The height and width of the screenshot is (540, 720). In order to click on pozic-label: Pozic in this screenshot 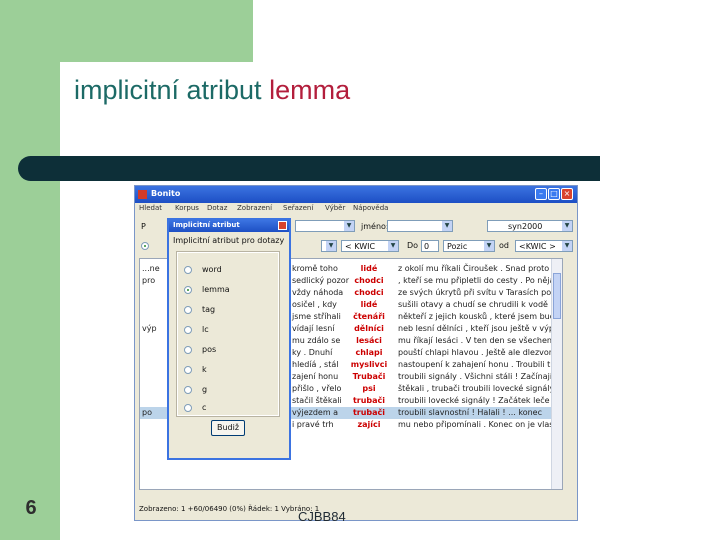, I will do `click(457, 246)`.